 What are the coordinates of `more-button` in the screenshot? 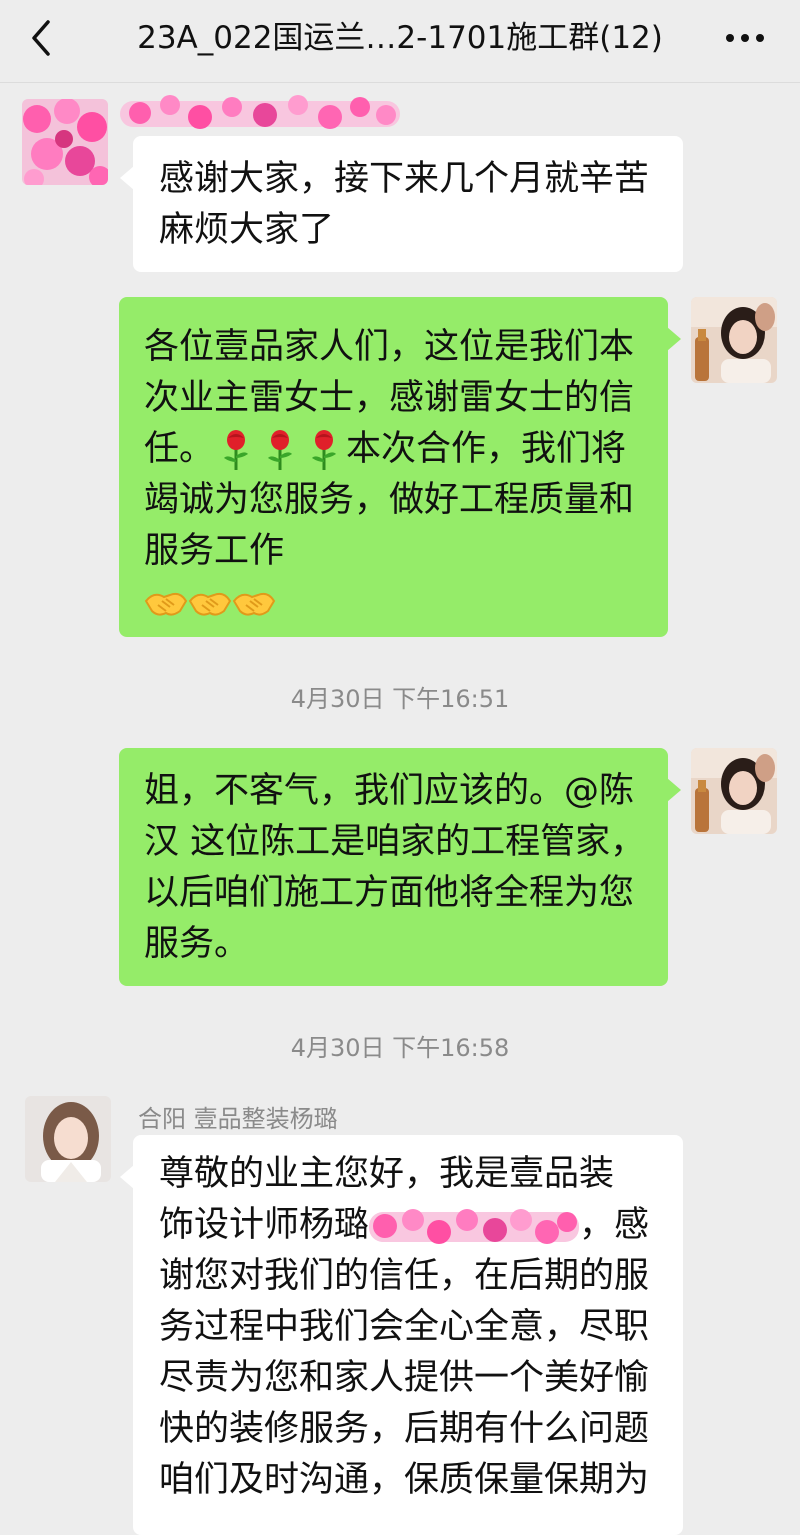 It's located at (745, 38).